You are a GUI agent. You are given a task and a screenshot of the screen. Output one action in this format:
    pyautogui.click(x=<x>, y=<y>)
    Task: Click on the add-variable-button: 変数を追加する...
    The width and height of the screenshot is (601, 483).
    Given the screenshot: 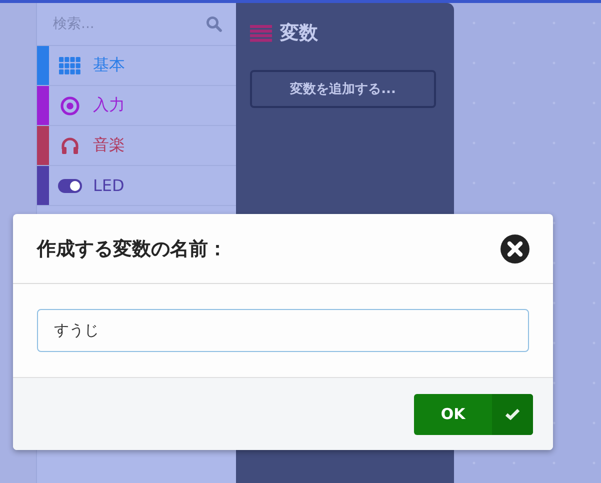 What is the action you would take?
    pyautogui.click(x=343, y=89)
    